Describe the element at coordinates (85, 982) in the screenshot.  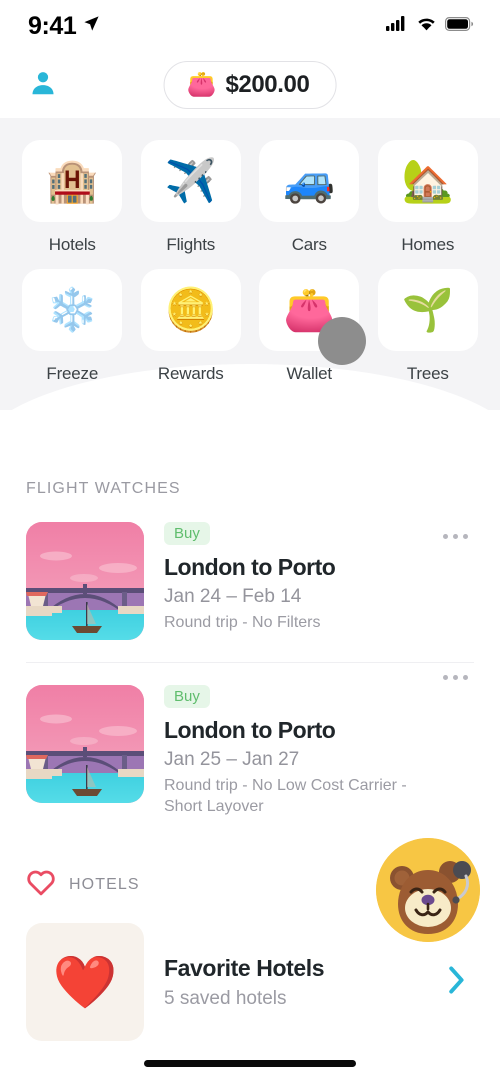
I see `heart-emoji-icon: ❤️` at that location.